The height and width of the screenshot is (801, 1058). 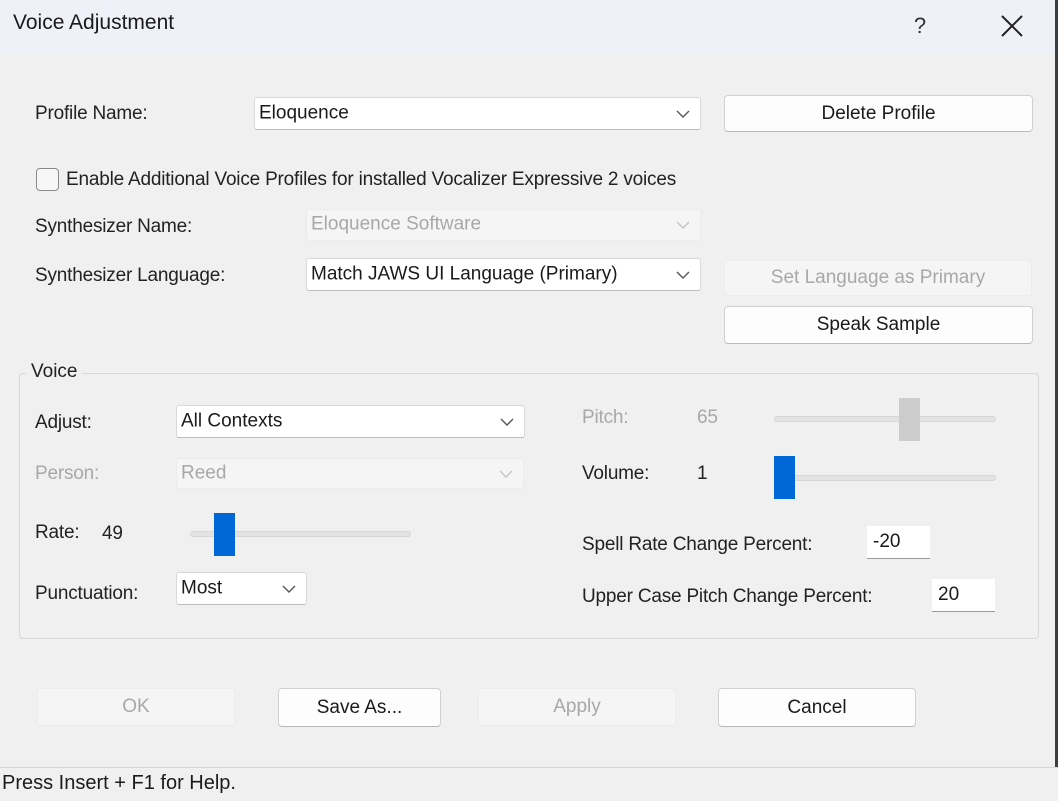 I want to click on enable-profiles-checkbox, so click(x=47, y=179).